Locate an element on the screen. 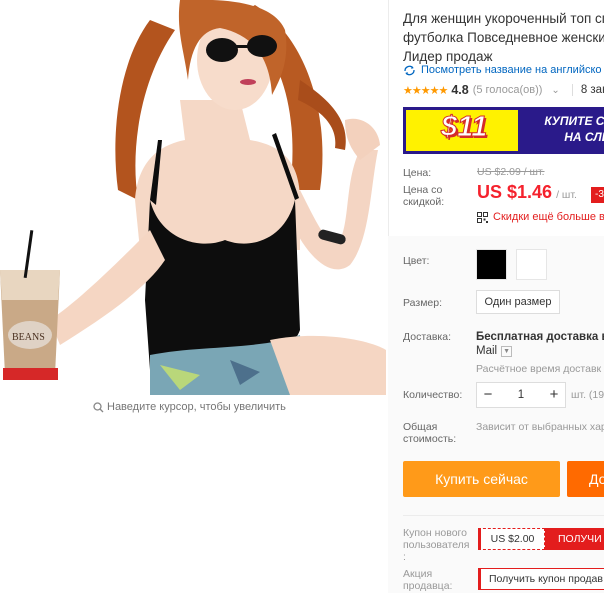  zoom-hint: Наведите курсор, чтобы увеличить is located at coordinates (189, 407).